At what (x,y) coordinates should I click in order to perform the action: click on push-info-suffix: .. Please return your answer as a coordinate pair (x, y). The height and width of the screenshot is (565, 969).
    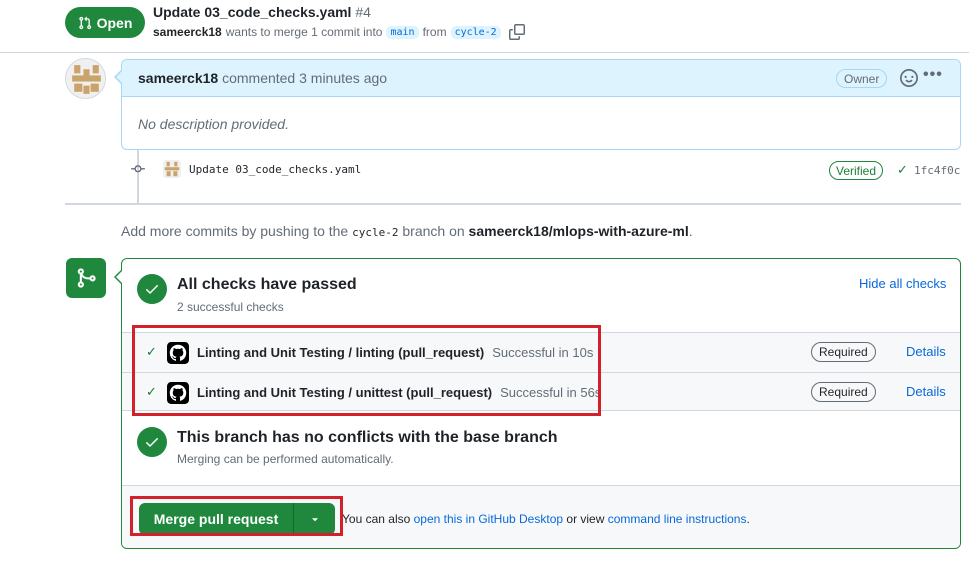
    Looking at the image, I should click on (690, 231).